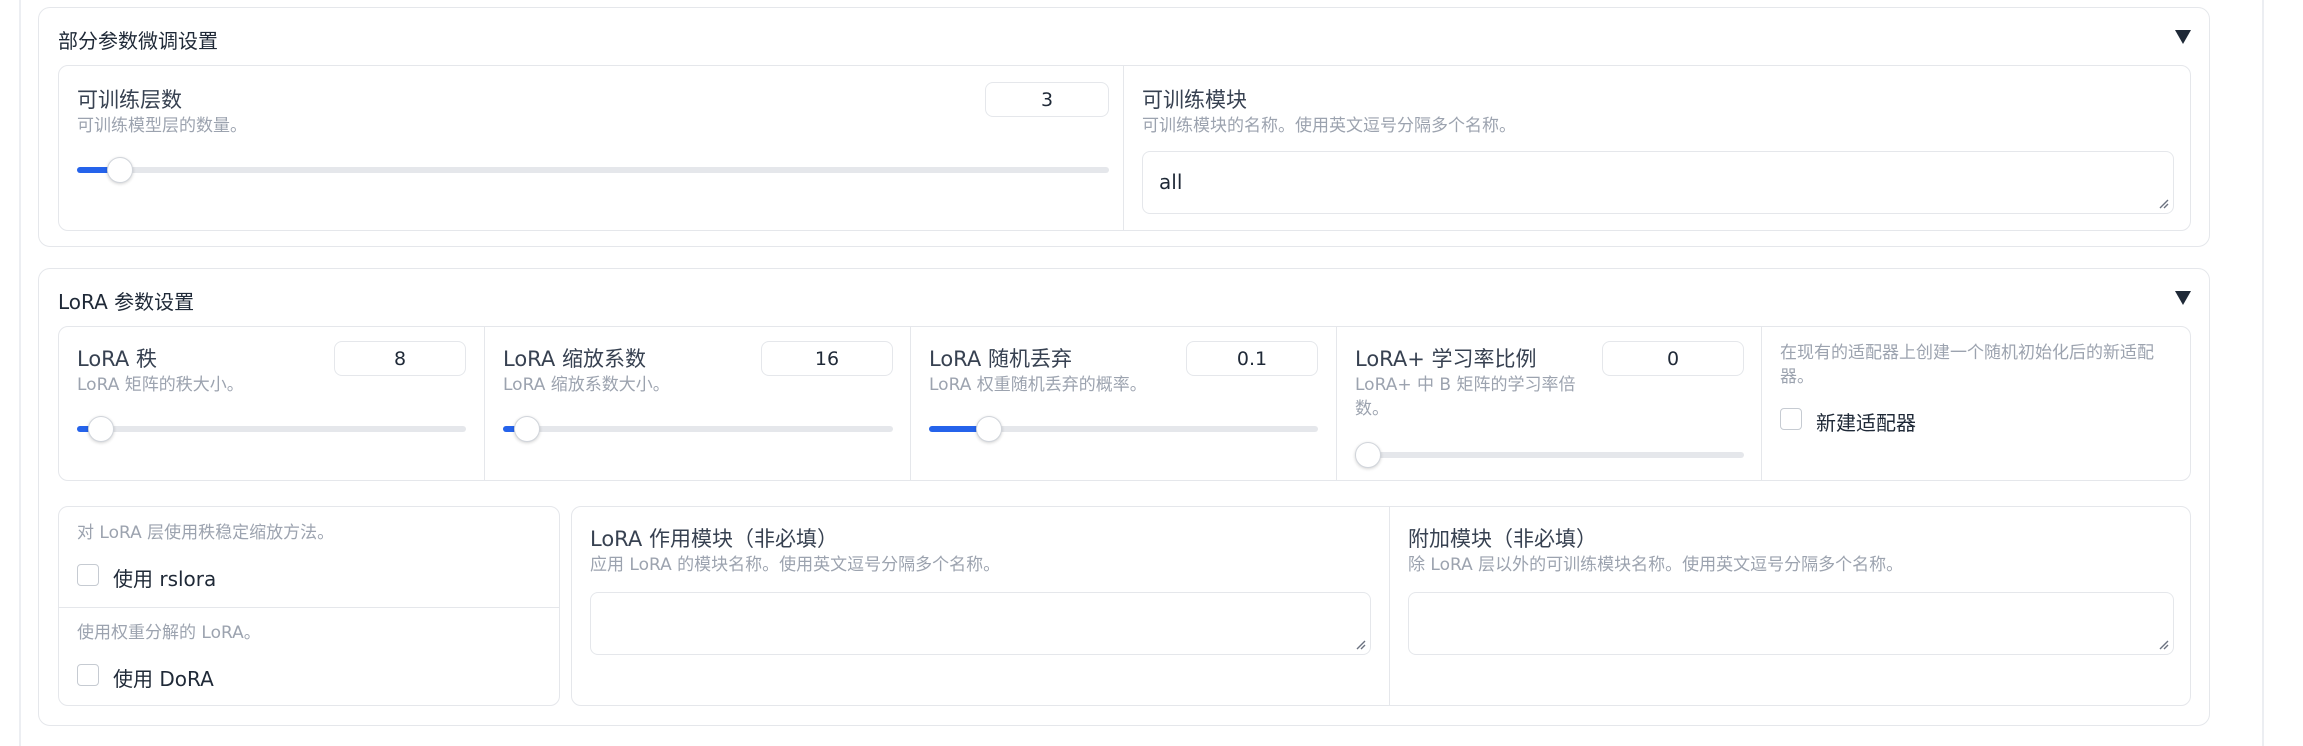  I want to click on lora-alpha-cell: LoRA 缩放系数 LoRA 缩放系数大小。 16, so click(697, 403).